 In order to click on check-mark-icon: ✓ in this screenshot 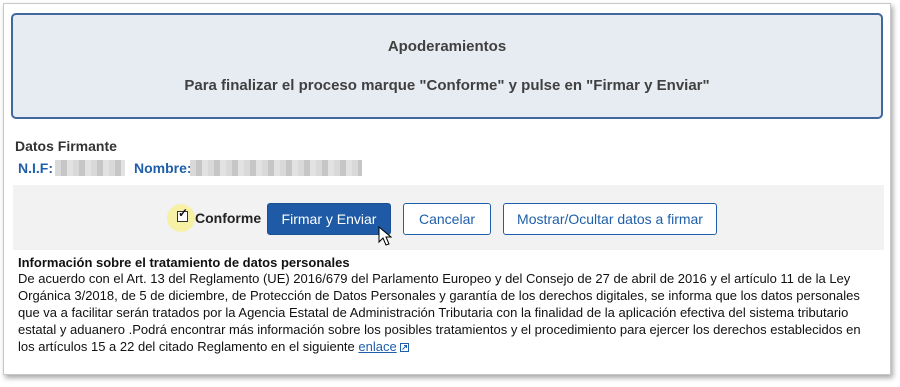, I will do `click(183, 213)`.